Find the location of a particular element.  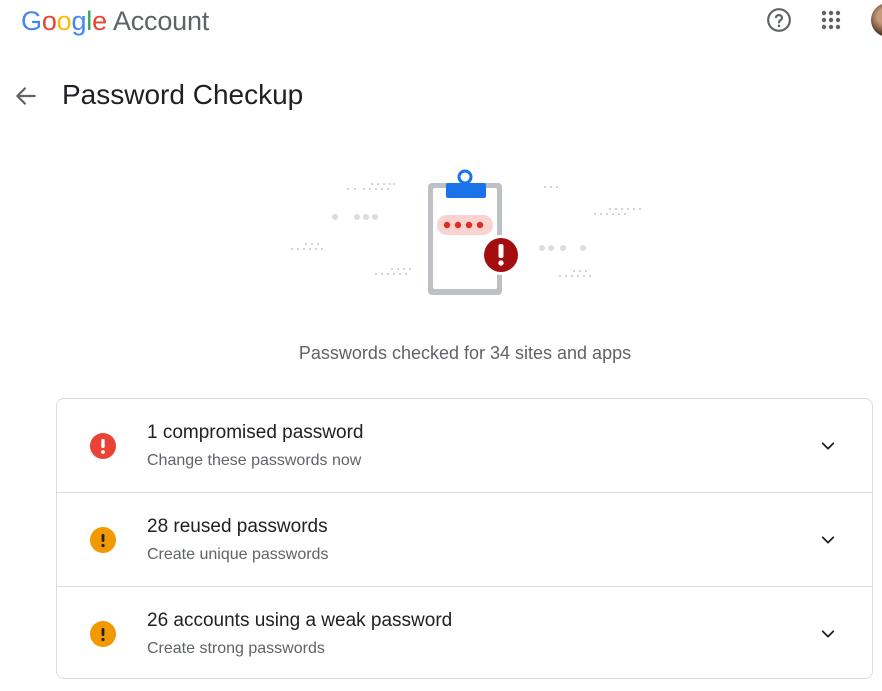

row-title: 26 accounts using a weak password is located at coordinates (300, 620).